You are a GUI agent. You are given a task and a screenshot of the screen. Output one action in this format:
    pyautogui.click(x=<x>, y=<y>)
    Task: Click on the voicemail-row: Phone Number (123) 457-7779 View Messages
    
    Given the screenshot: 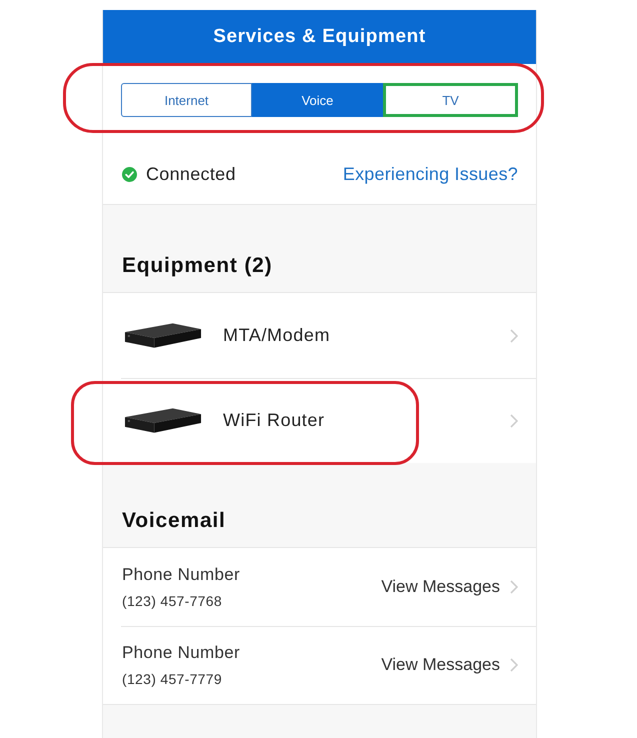 What is the action you would take?
    pyautogui.click(x=319, y=665)
    